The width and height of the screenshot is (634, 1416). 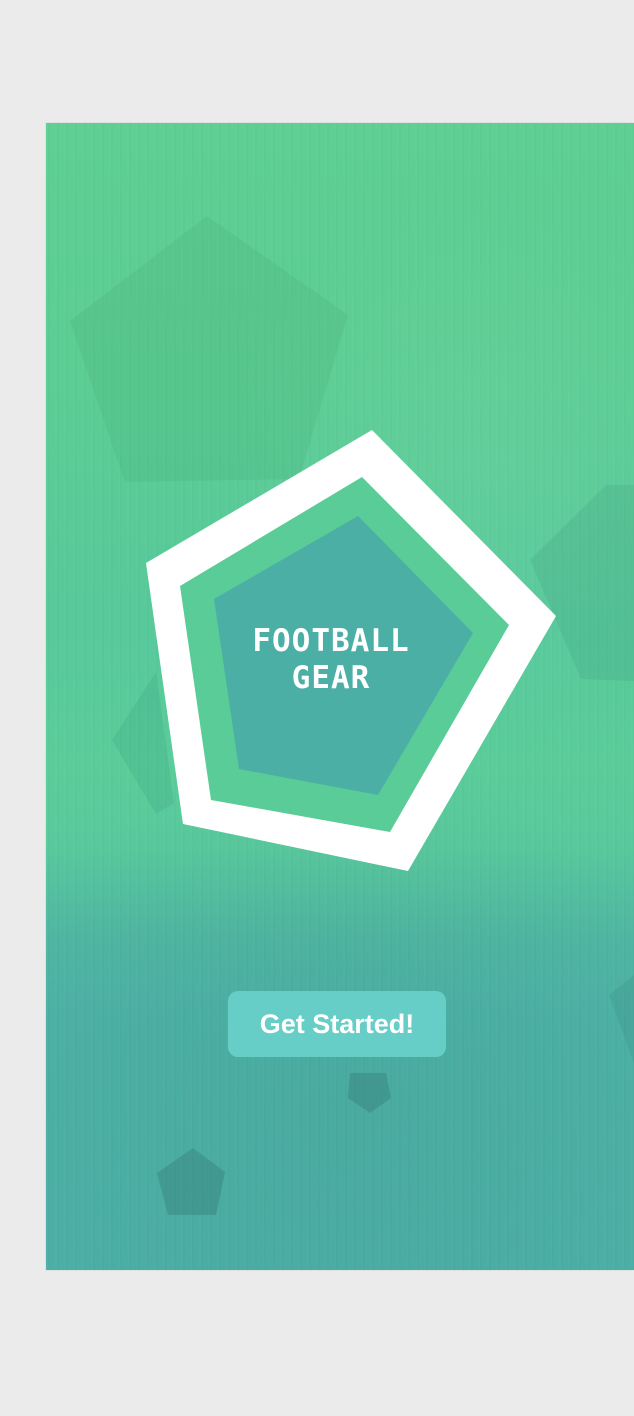 I want to click on logo-line-football: FOOTBALL, so click(x=331, y=641).